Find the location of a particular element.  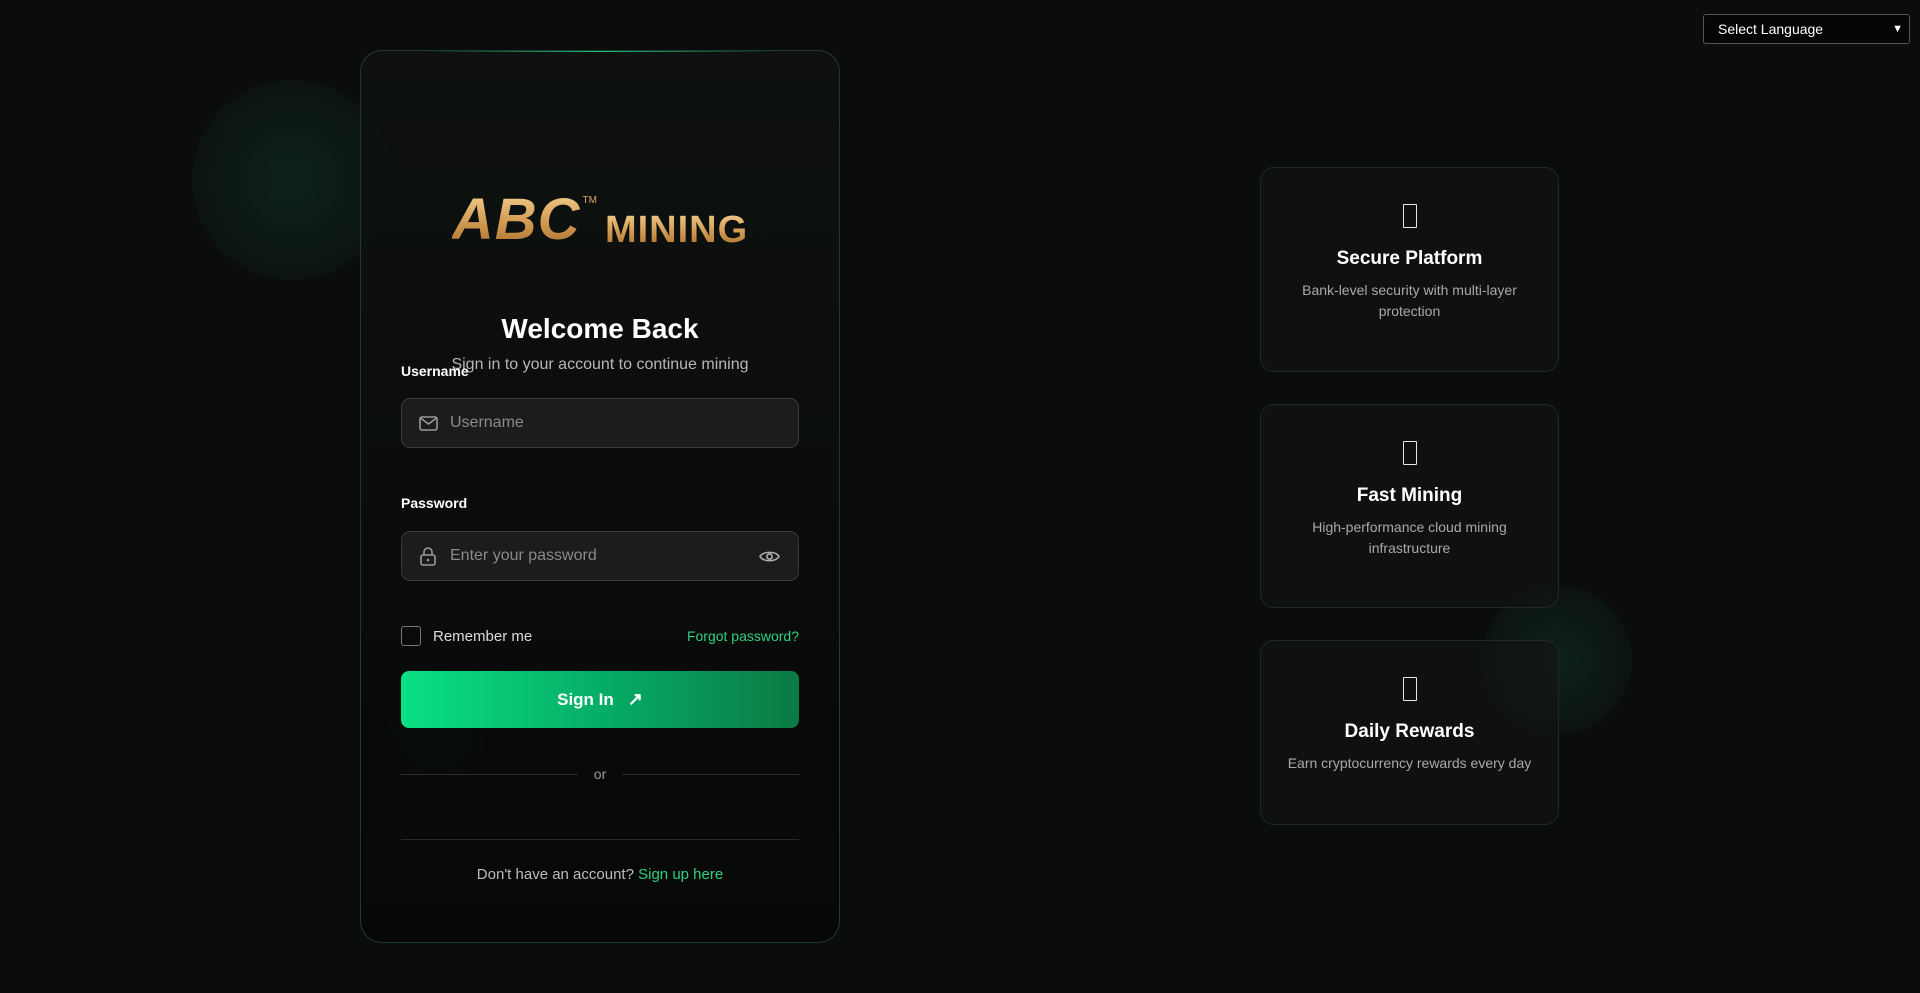

language-select: Select Language ▼ is located at coordinates (1806, 29).